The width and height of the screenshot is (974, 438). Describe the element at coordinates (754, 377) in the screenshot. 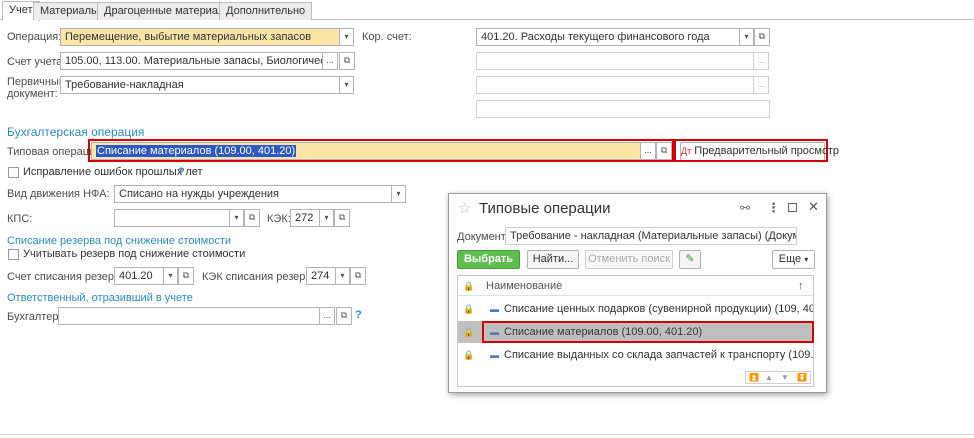

I see `nav-first-icon: ⏫` at that location.